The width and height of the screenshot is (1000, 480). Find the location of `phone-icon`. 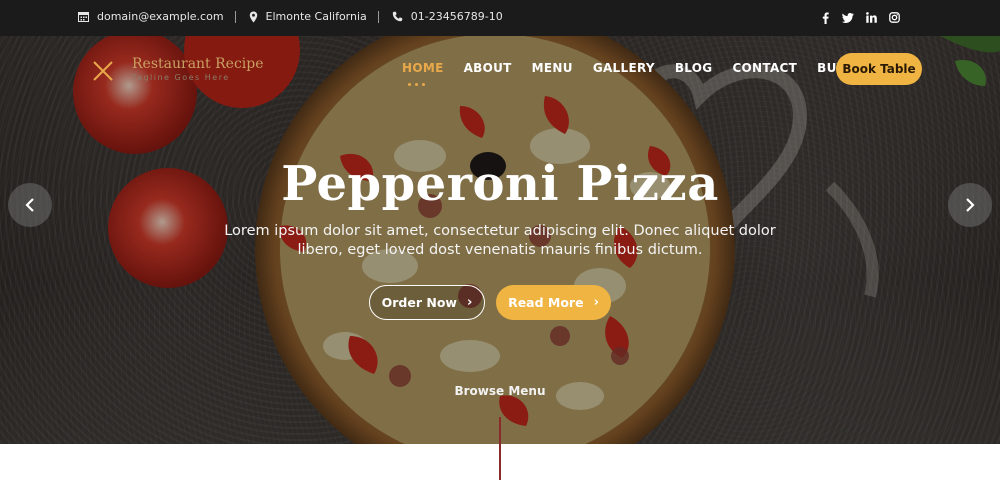

phone-icon is located at coordinates (397, 16).